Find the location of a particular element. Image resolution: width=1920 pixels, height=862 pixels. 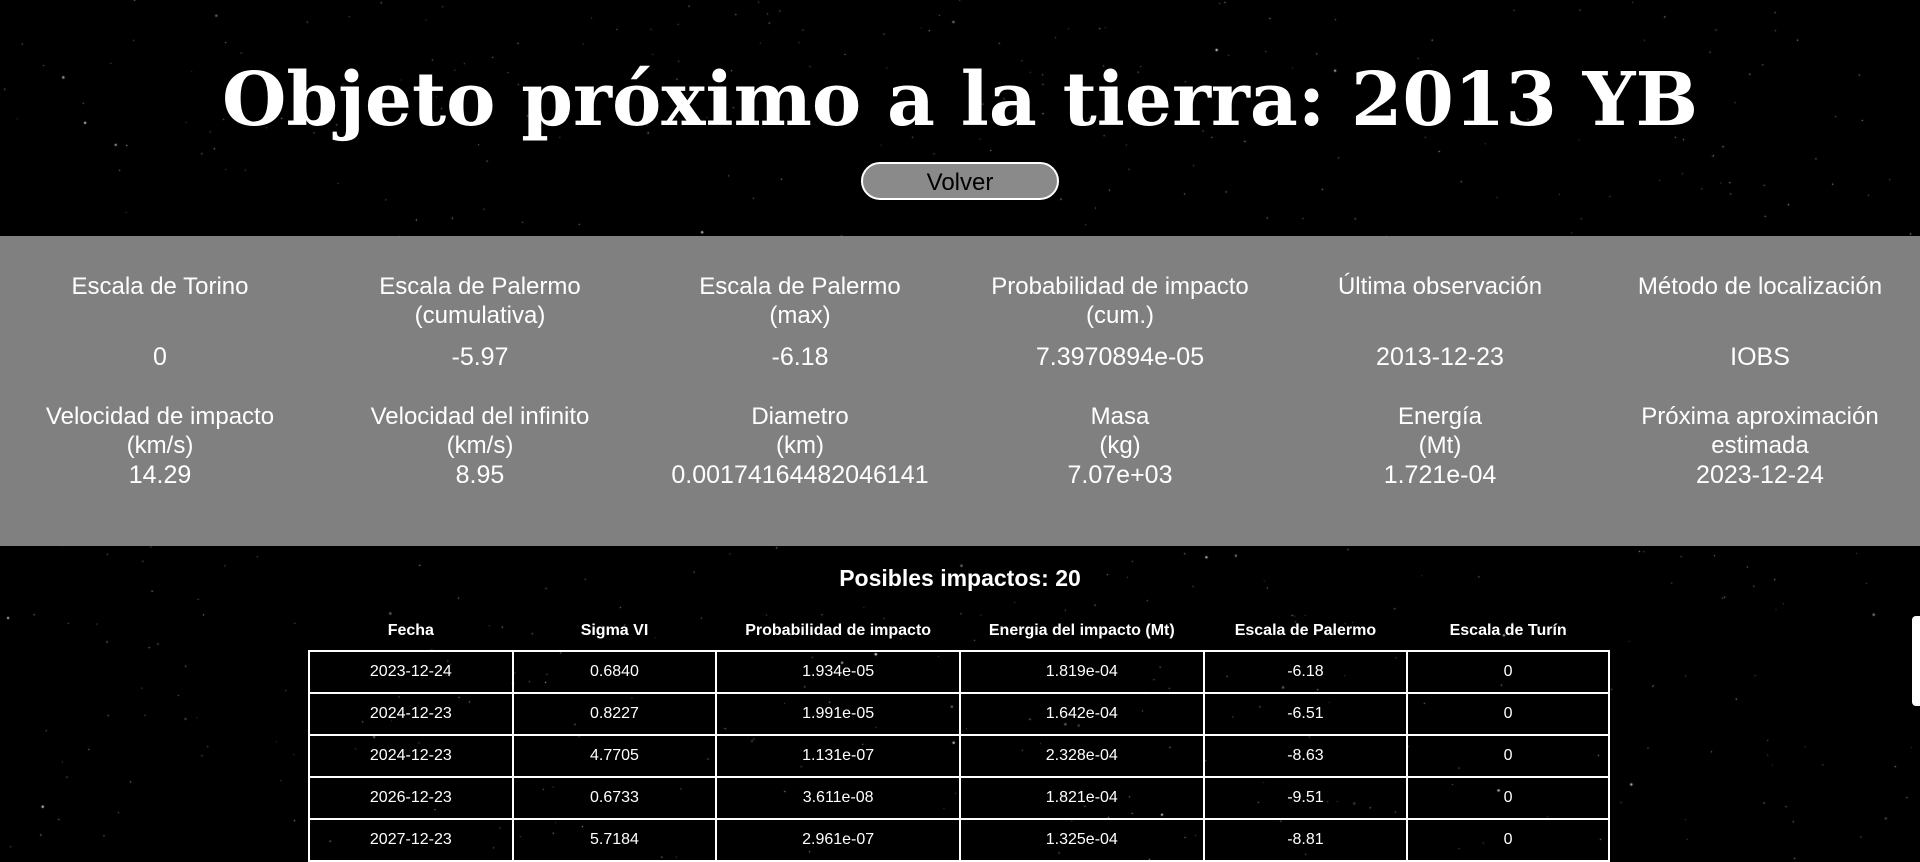

info-label: Velocidad de impacto (km/s) is located at coordinates (160, 431).